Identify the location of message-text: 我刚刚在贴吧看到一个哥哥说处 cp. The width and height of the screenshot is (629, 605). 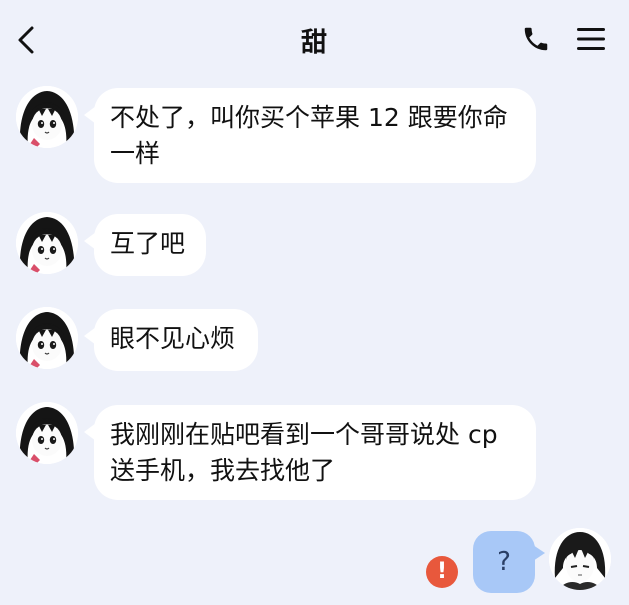
(304, 434).